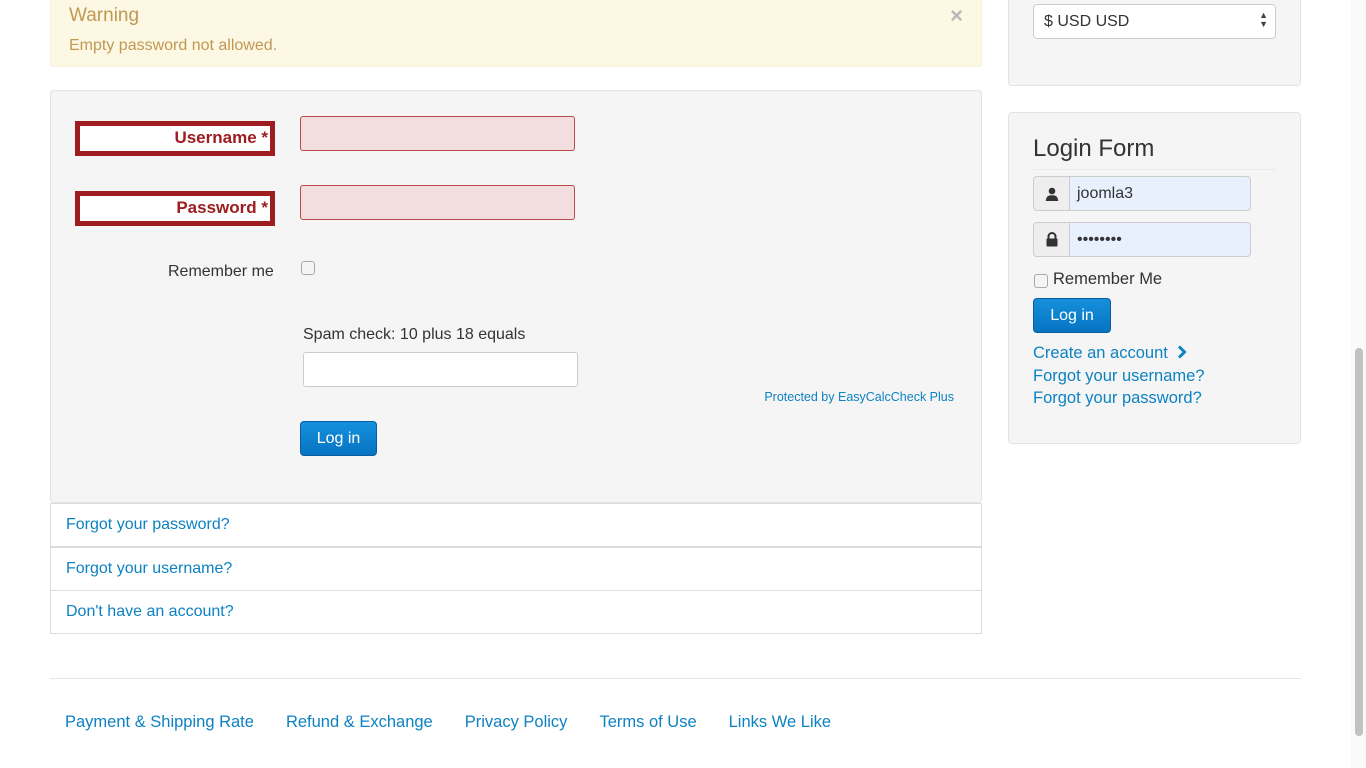 The image size is (1366, 768). Describe the element at coordinates (440, 369) in the screenshot. I see `spam-check-input` at that location.